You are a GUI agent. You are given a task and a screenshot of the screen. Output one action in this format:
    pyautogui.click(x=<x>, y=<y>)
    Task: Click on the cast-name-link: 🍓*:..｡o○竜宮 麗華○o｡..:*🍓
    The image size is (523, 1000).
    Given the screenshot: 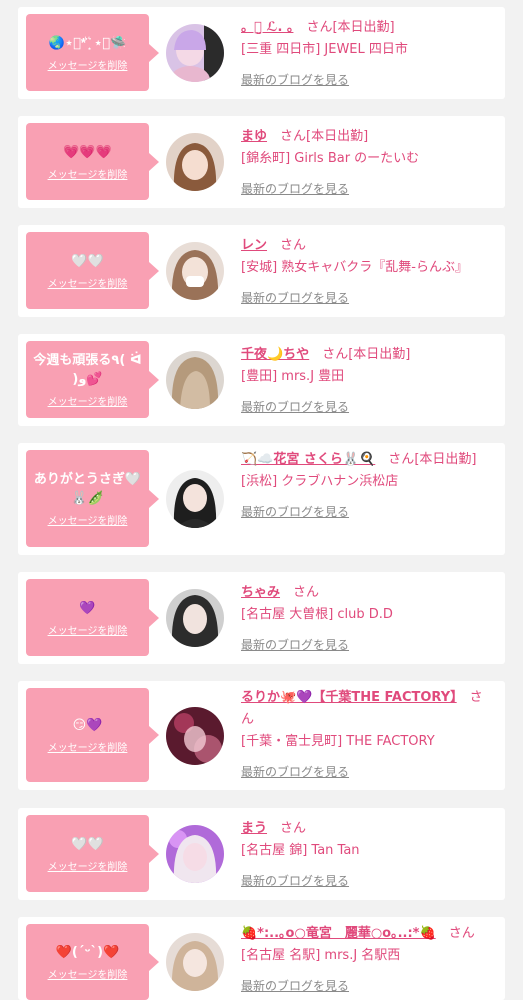 What is the action you would take?
    pyautogui.click(x=338, y=933)
    